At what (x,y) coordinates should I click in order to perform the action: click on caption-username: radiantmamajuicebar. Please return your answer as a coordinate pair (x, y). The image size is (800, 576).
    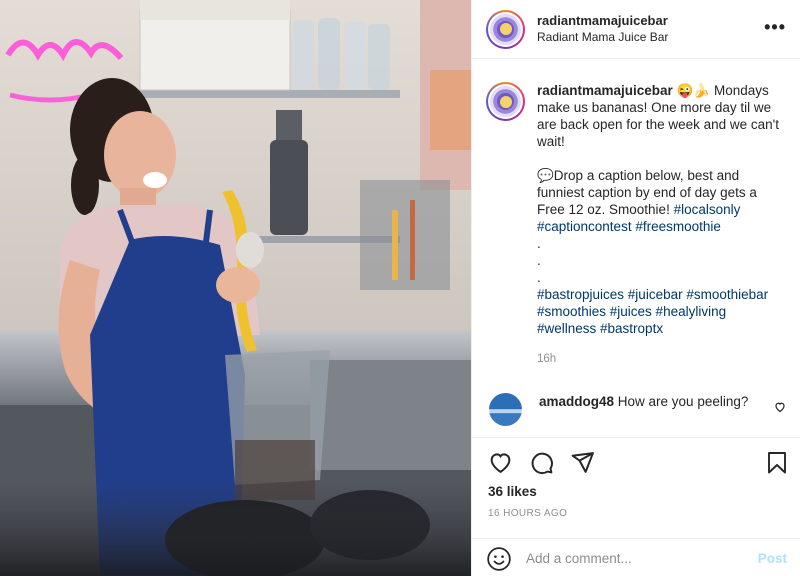
    Looking at the image, I should click on (605, 90).